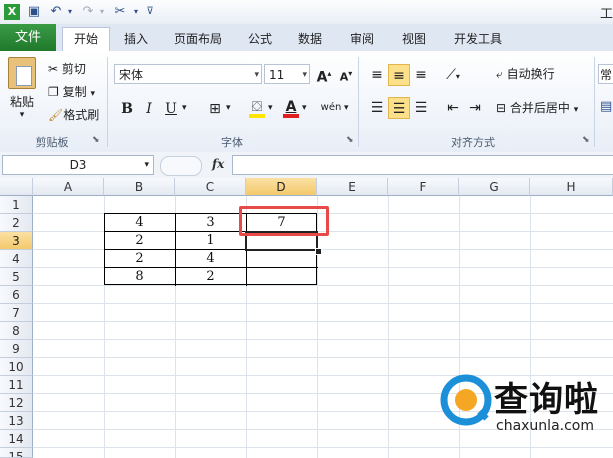 The width and height of the screenshot is (613, 458). What do you see at coordinates (270, 108) in the screenshot?
I see `fill-color-dropdown-icon: ▾` at bounding box center [270, 108].